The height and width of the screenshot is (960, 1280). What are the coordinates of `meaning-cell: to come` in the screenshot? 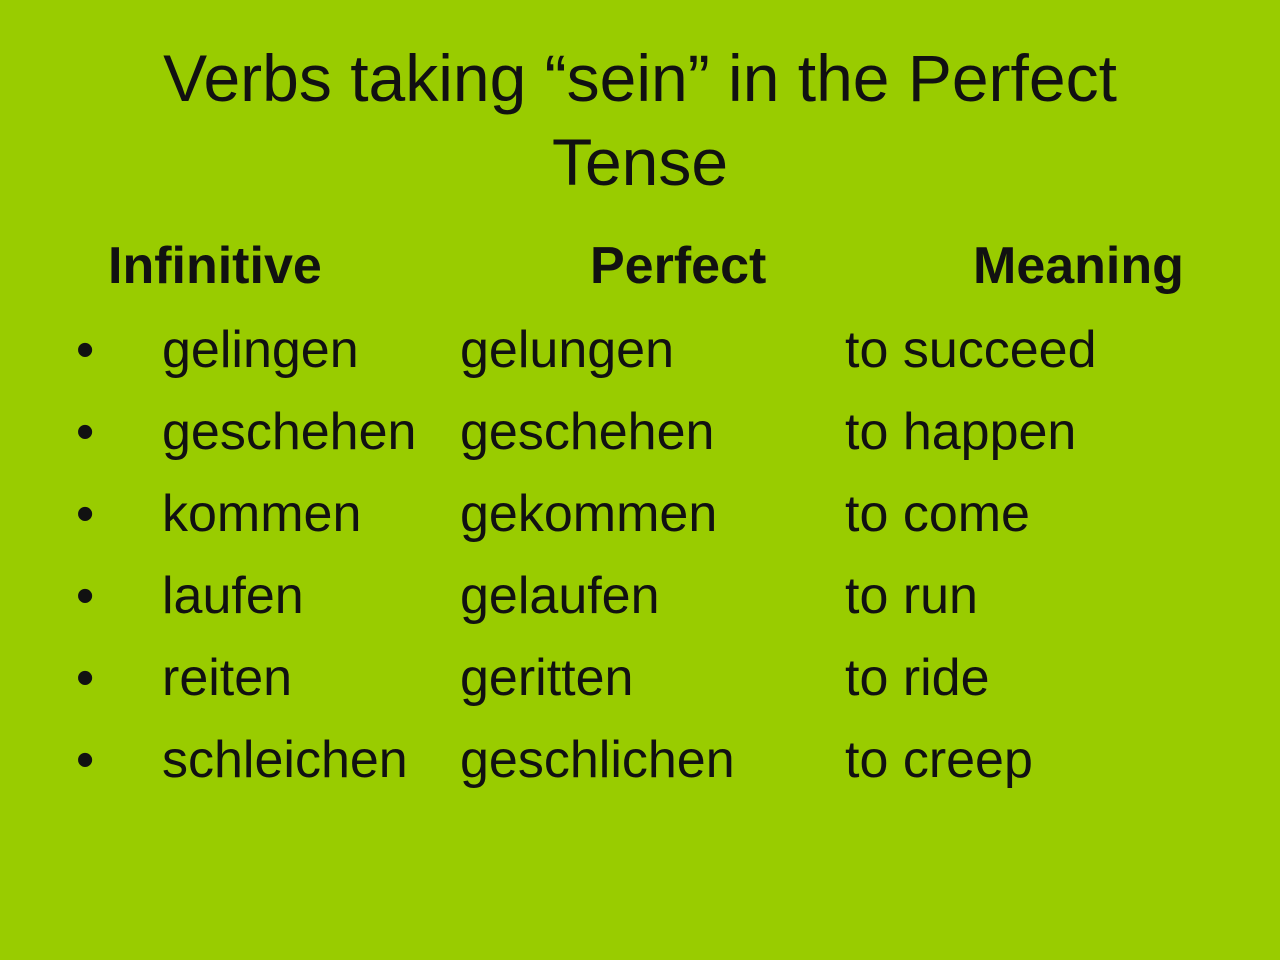 It's located at (937, 514).